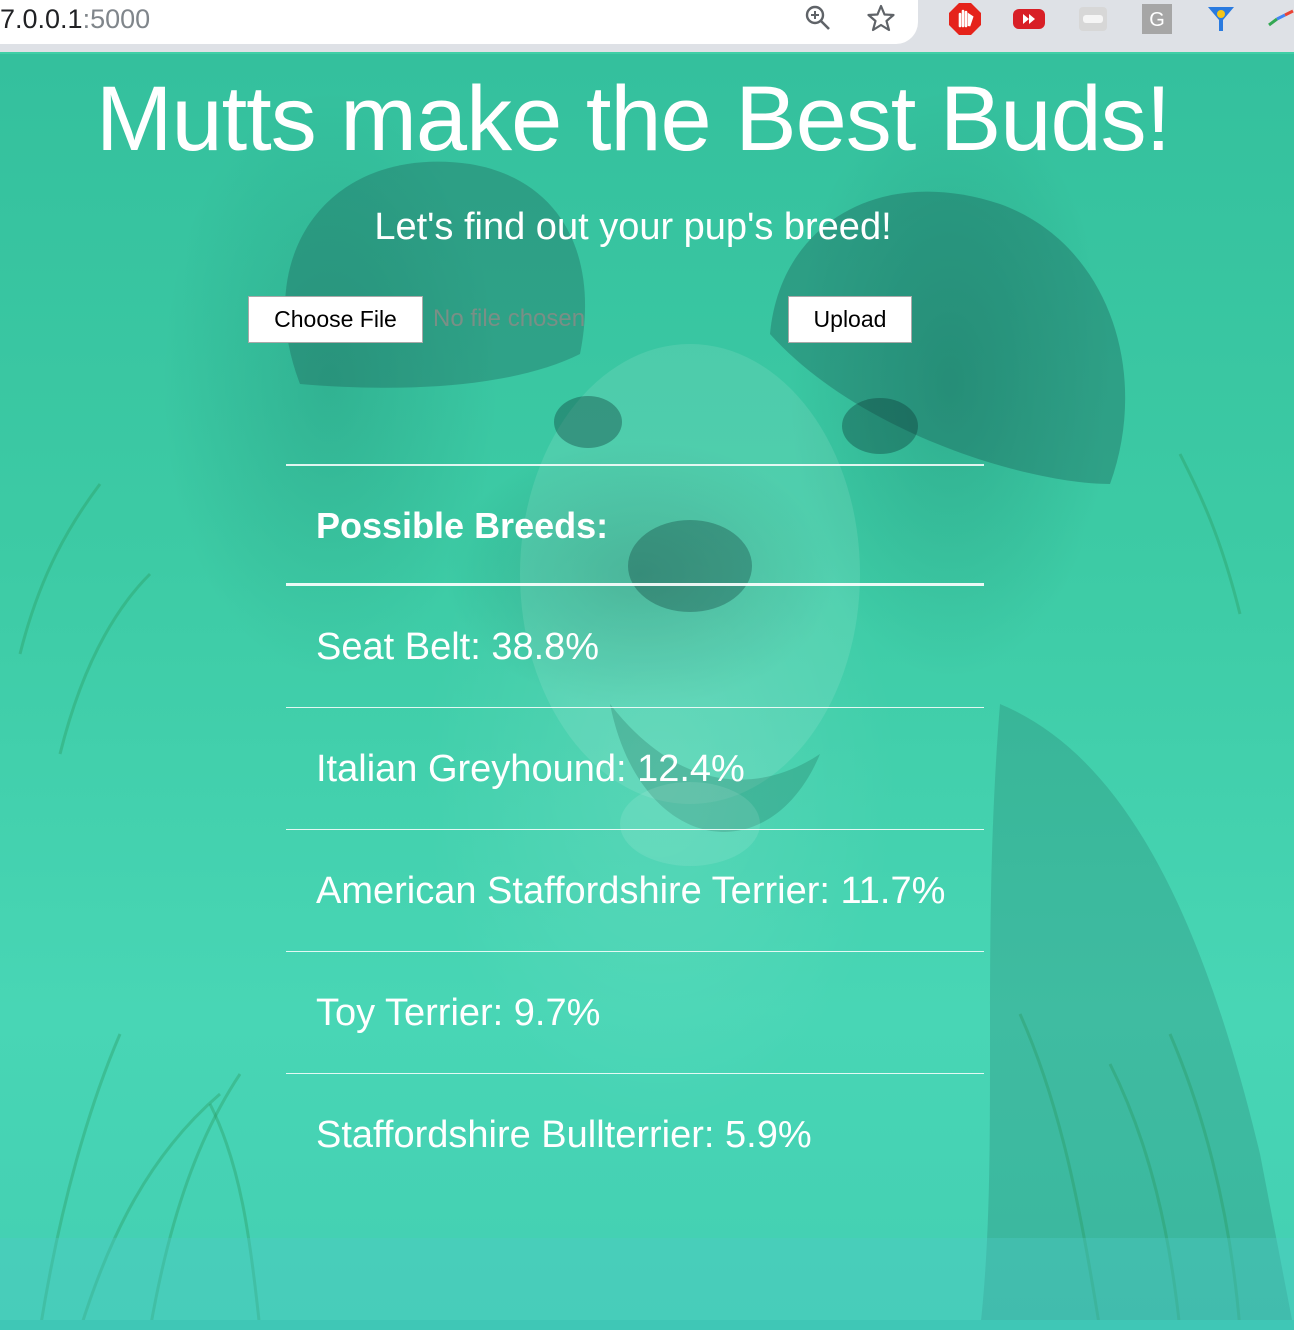 This screenshot has width=1294, height=1330. Describe the element at coordinates (850, 319) in the screenshot. I see `upload-button: Upload` at that location.